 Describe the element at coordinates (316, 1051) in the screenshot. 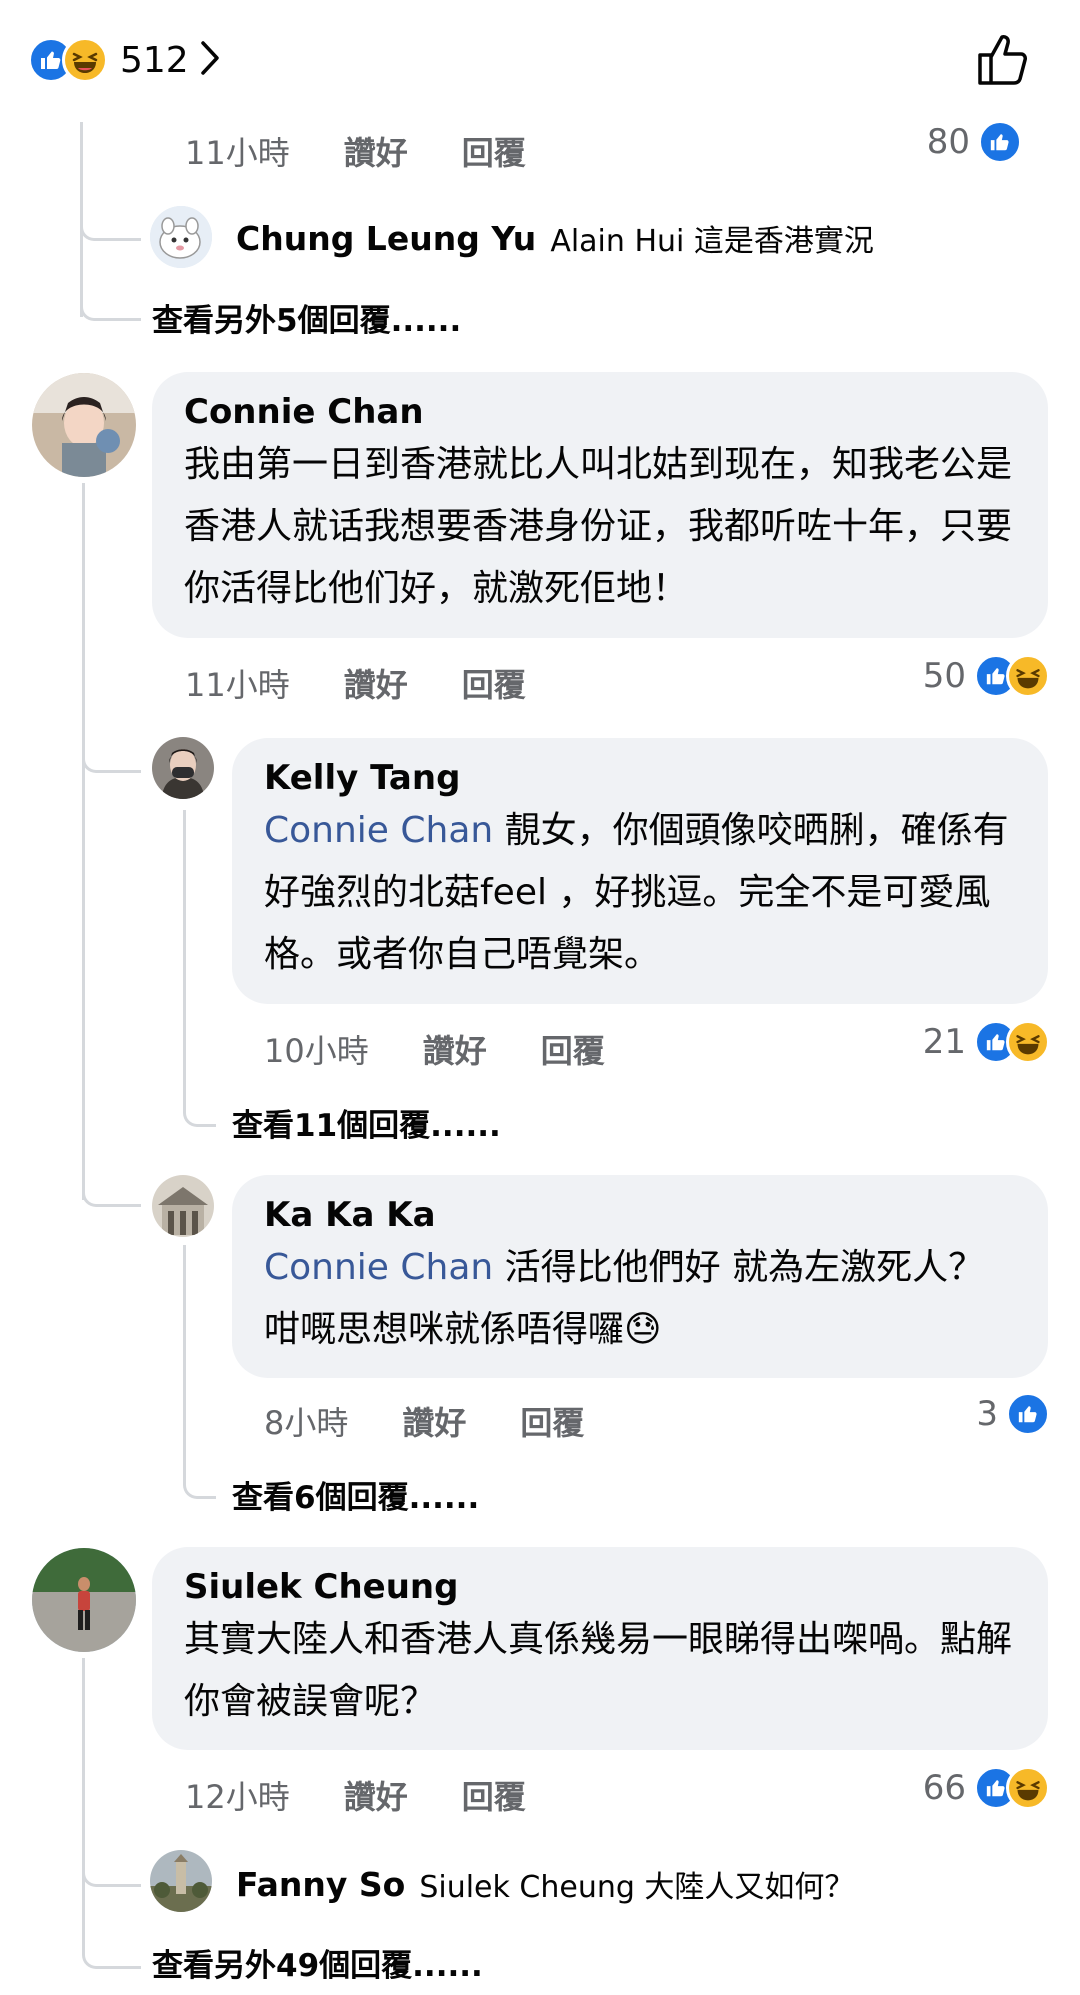

I see `reply-time: 10小時` at that location.